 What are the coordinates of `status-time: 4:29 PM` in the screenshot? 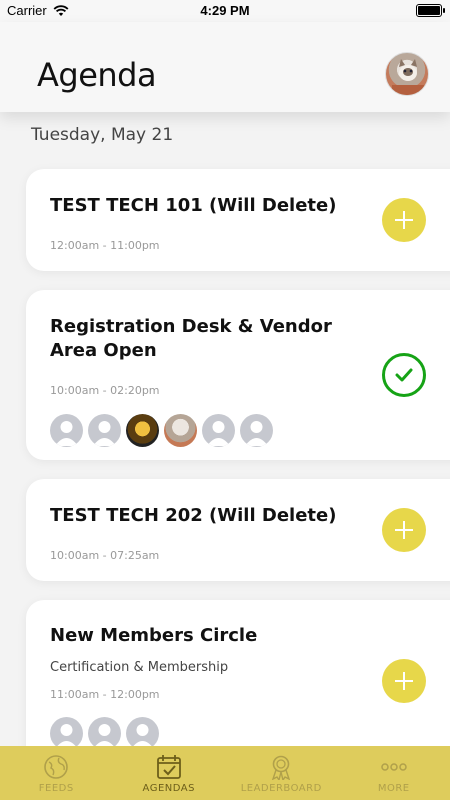 It's located at (225, 10).